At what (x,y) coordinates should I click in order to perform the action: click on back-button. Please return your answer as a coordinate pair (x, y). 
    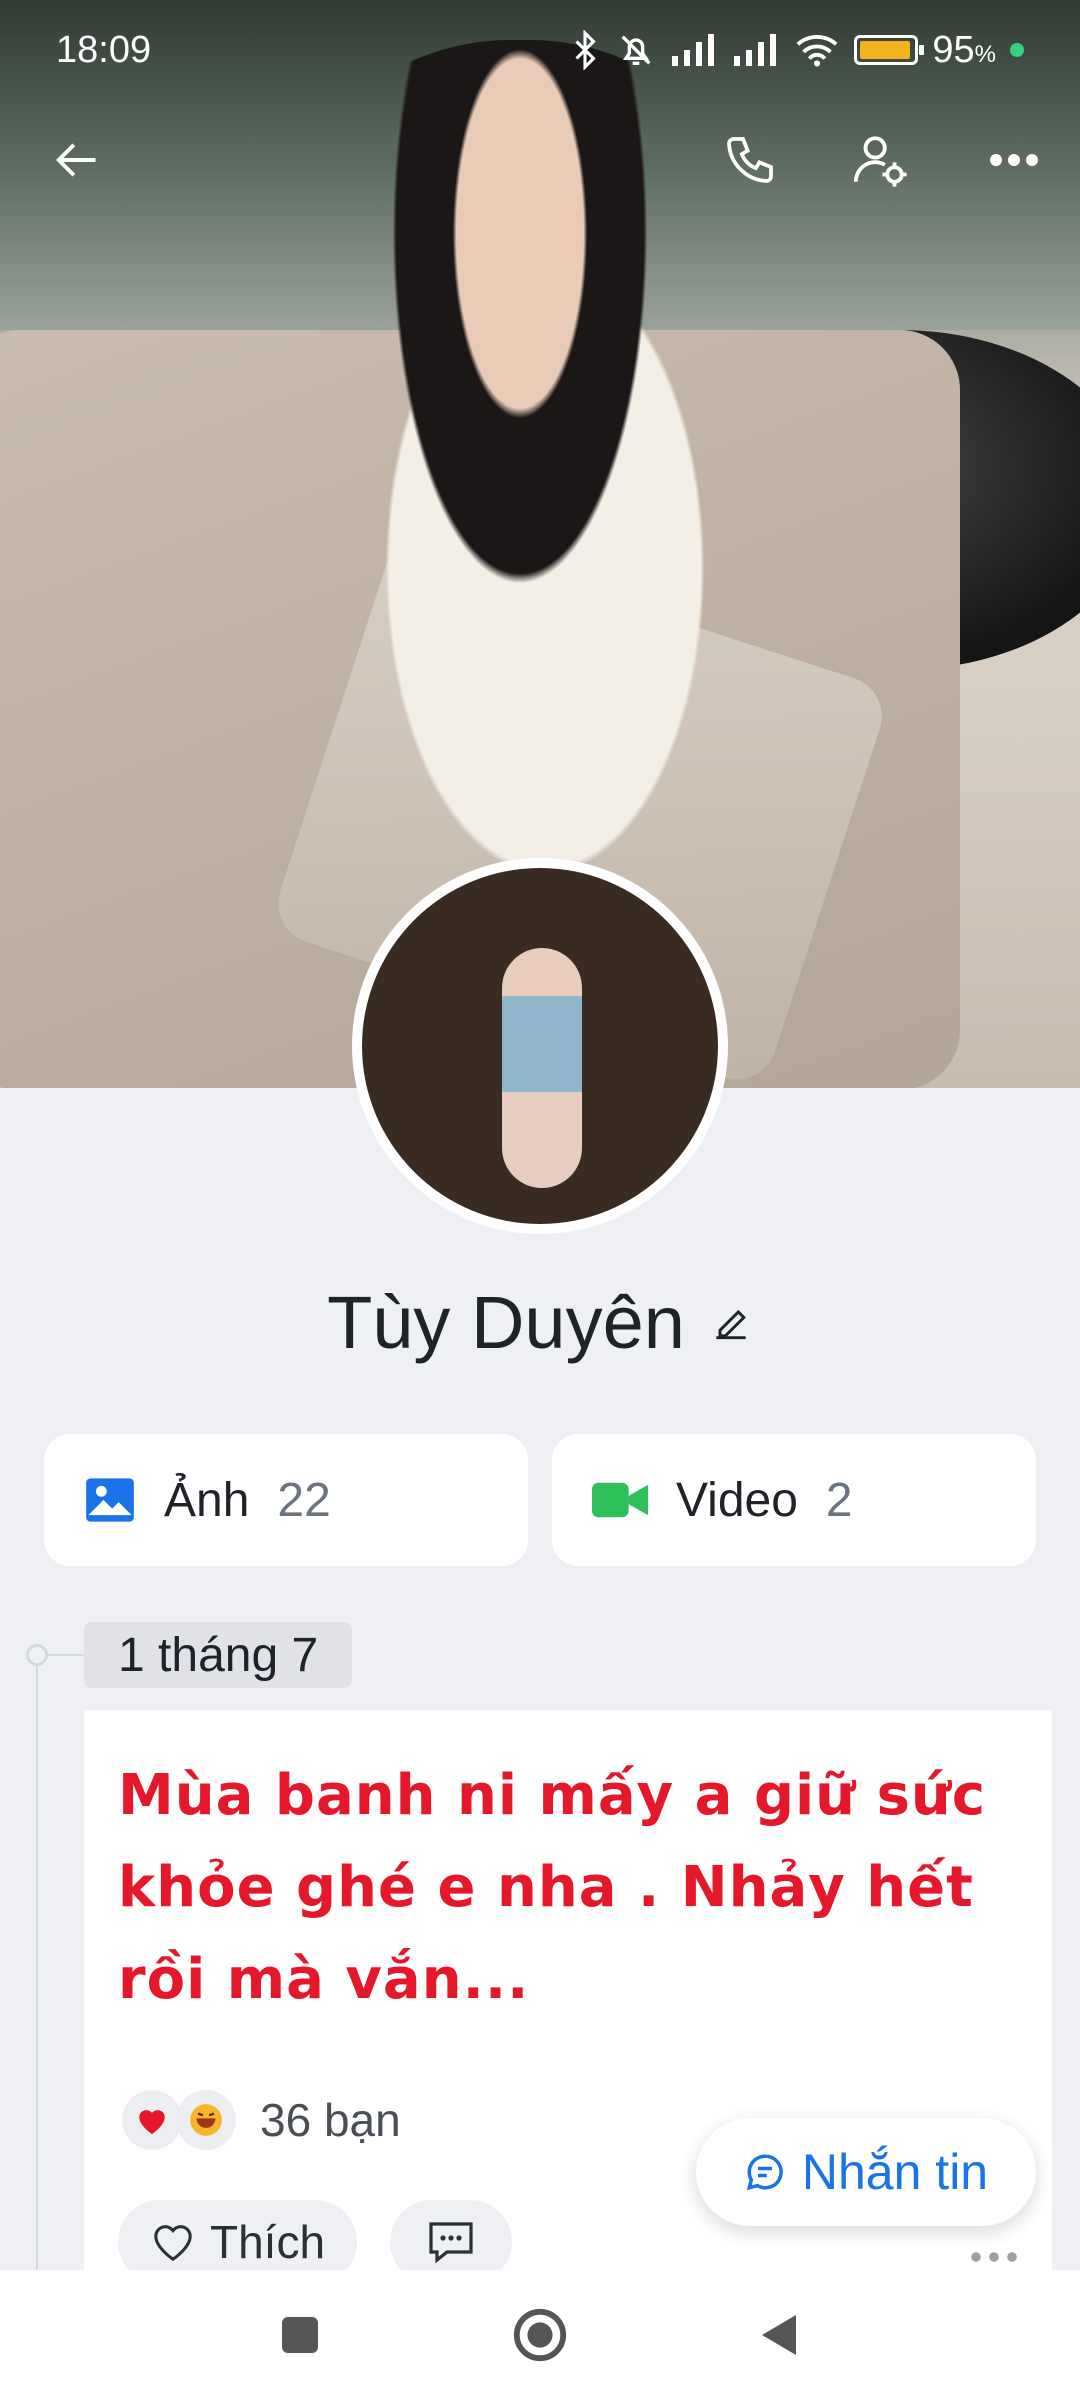
    Looking at the image, I should click on (76, 160).